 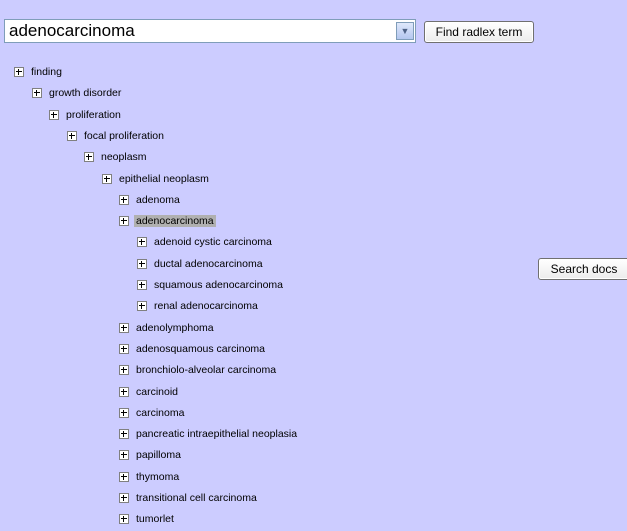 I want to click on tree-node: adenoid cystic carcinoma, so click(x=205, y=242).